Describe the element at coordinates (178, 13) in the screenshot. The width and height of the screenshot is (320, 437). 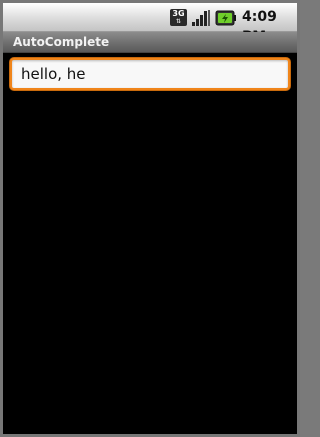
I see `network-label: 3G` at that location.